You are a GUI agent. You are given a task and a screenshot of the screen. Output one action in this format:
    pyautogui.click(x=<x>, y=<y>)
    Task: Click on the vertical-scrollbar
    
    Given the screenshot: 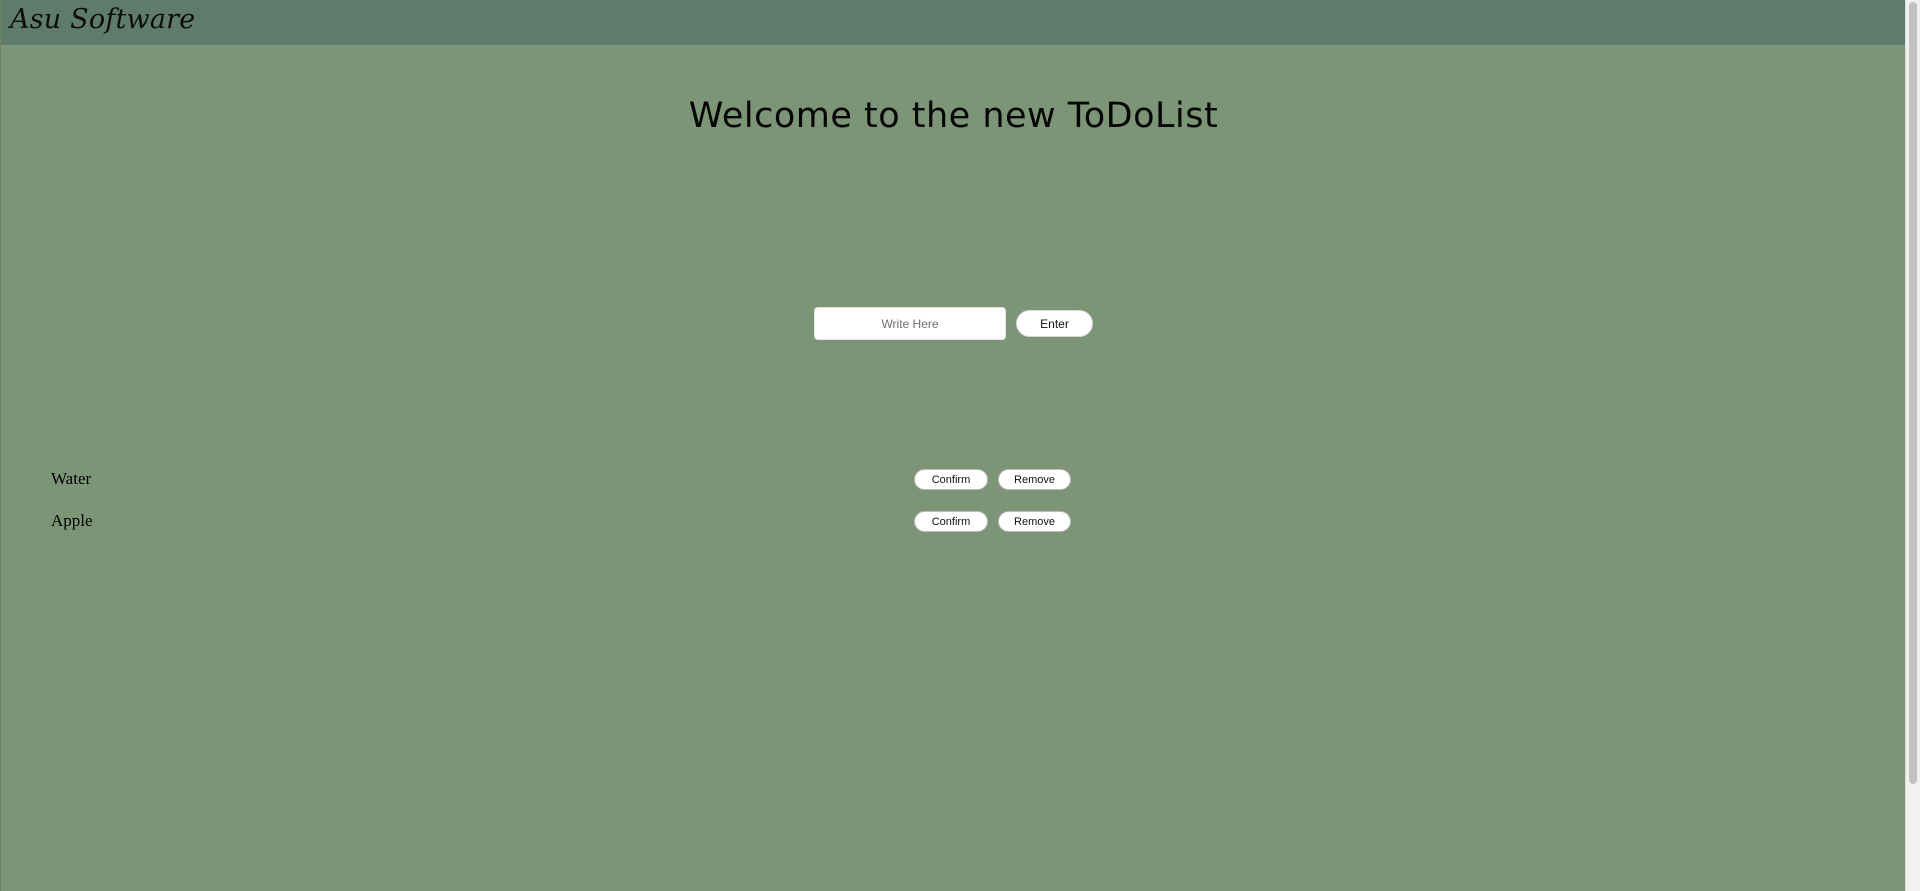 What is the action you would take?
    pyautogui.click(x=1912, y=445)
    